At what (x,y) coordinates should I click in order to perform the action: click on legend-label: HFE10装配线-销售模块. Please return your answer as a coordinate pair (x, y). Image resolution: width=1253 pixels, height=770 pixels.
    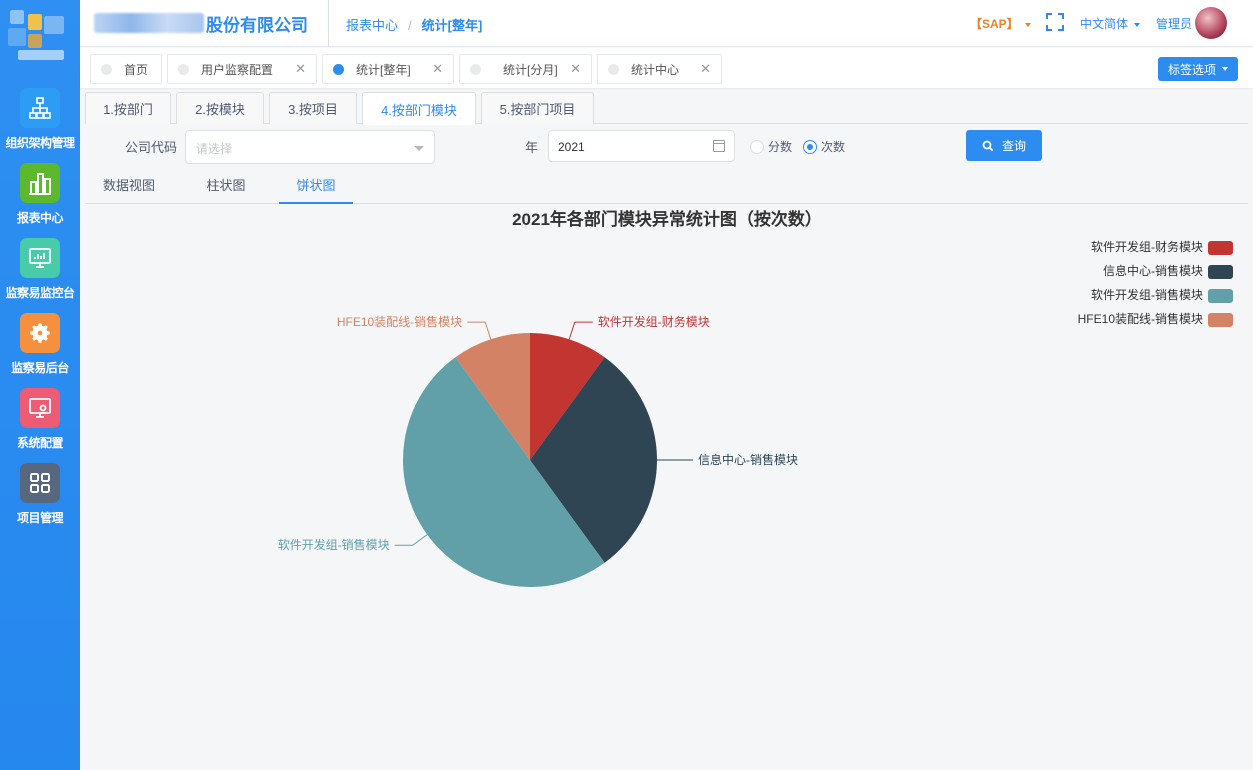
    Looking at the image, I should click on (1140, 318).